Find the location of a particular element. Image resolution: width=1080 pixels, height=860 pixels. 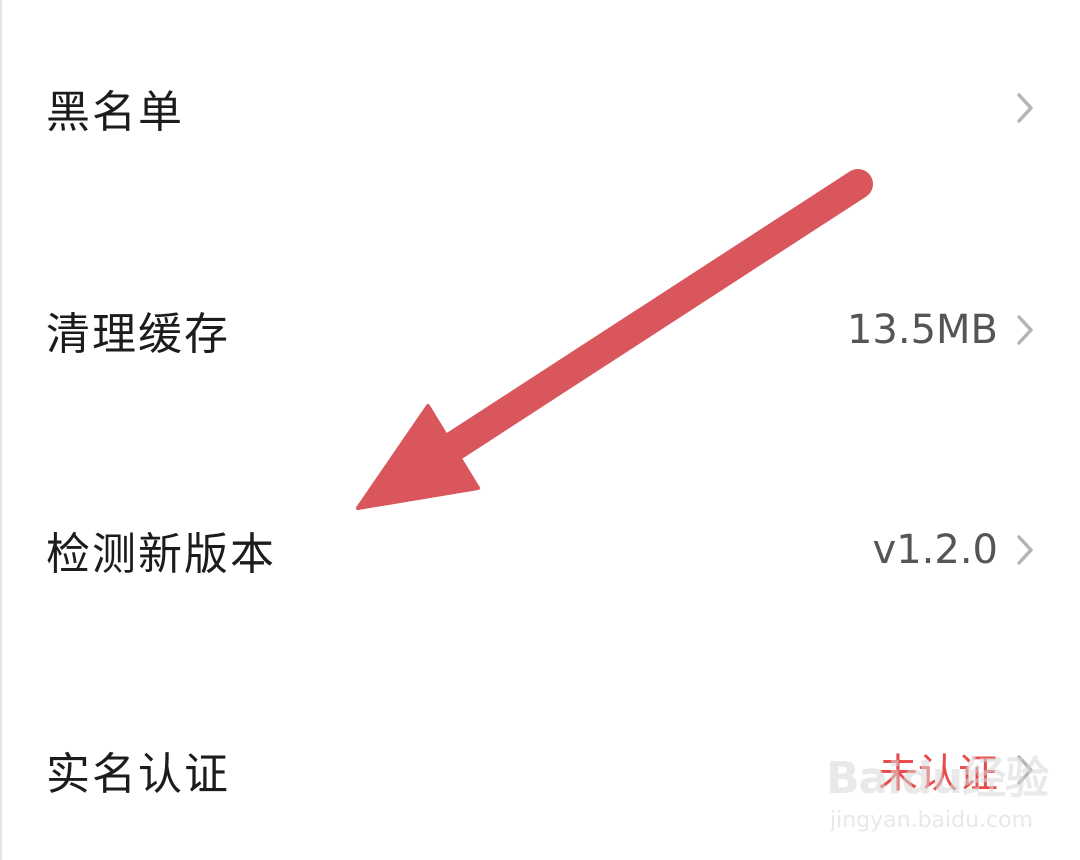

baidu-jingyan-watermark: Baidu经验 jingyan.baidu.com is located at coordinates (937, 792).